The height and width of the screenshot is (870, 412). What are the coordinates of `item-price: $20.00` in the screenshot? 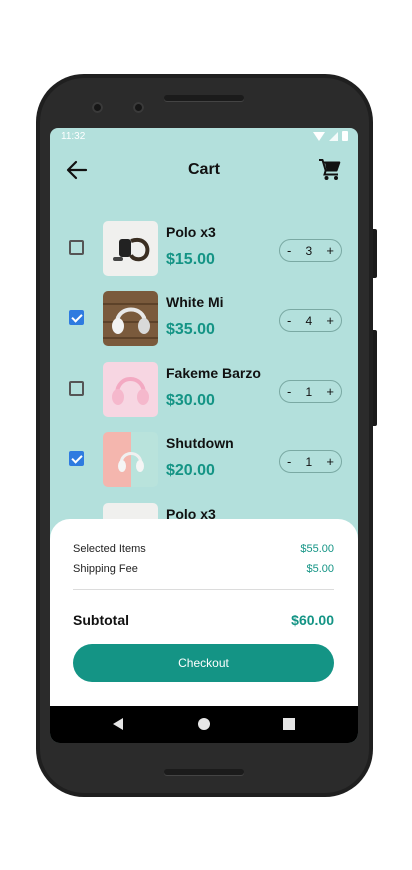 It's located at (190, 470).